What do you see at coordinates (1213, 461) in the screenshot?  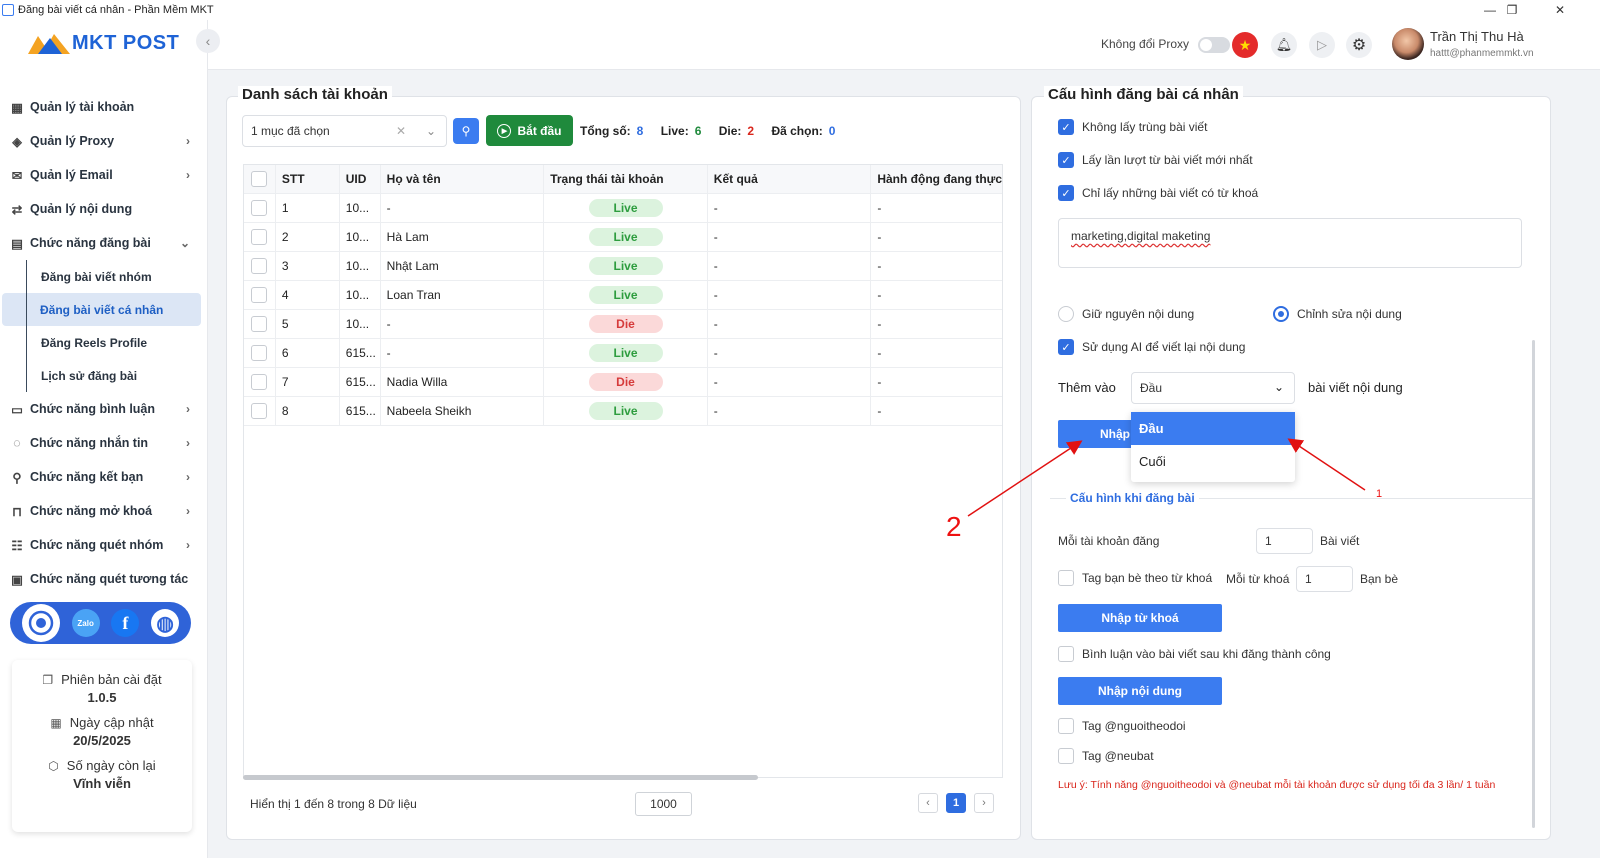 I see `dropdown-option-last: Cuối` at bounding box center [1213, 461].